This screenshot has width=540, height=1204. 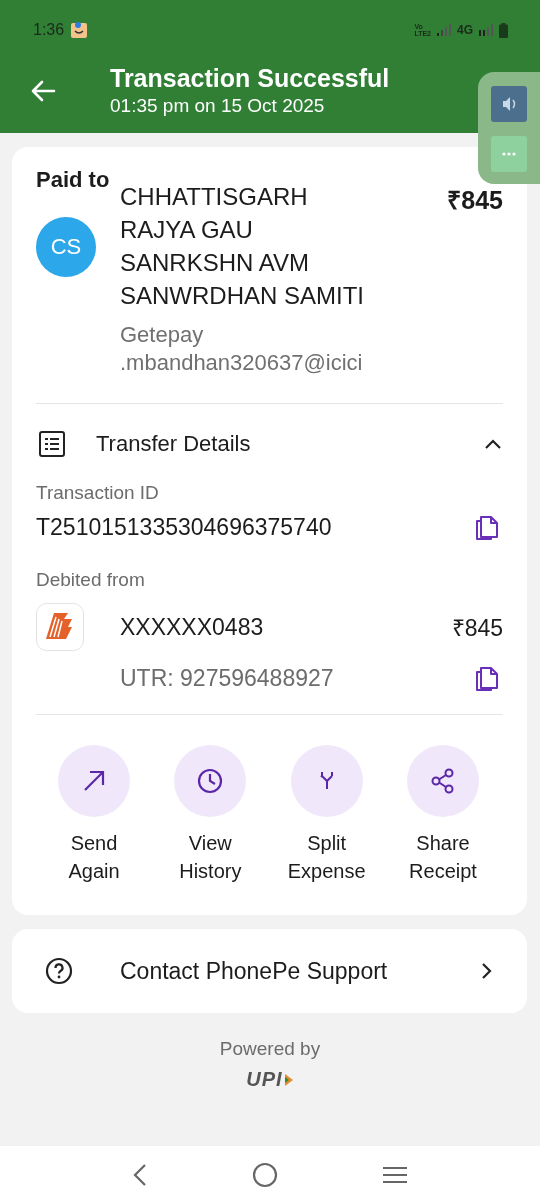 I want to click on action-button: Share Receipt, so click(x=443, y=815).